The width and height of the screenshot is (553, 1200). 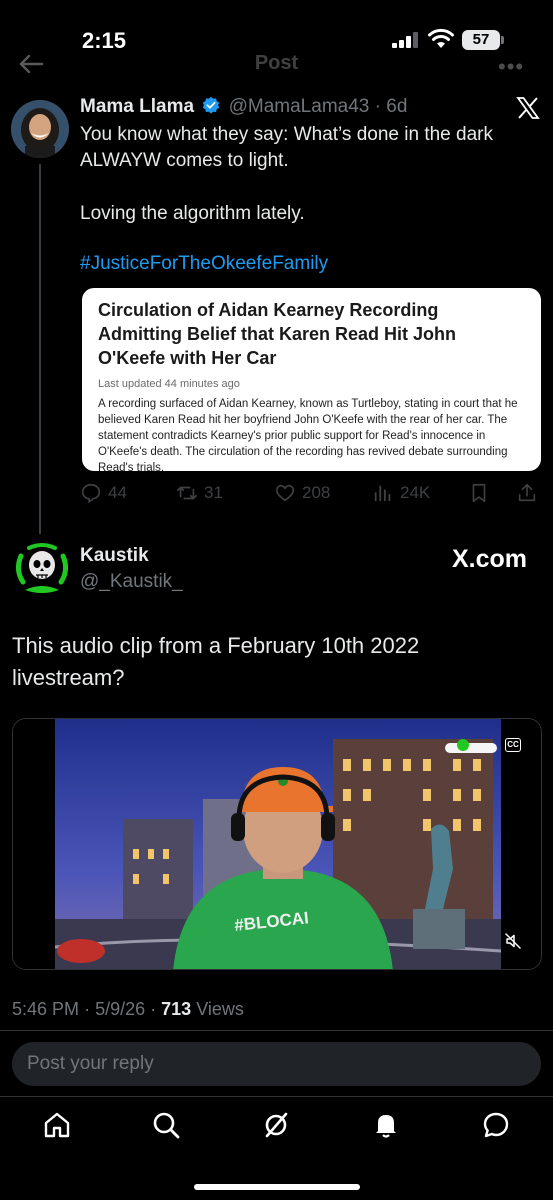 What do you see at coordinates (169, 384) in the screenshot?
I see `card-updated: Last updated 44 minutes ago` at bounding box center [169, 384].